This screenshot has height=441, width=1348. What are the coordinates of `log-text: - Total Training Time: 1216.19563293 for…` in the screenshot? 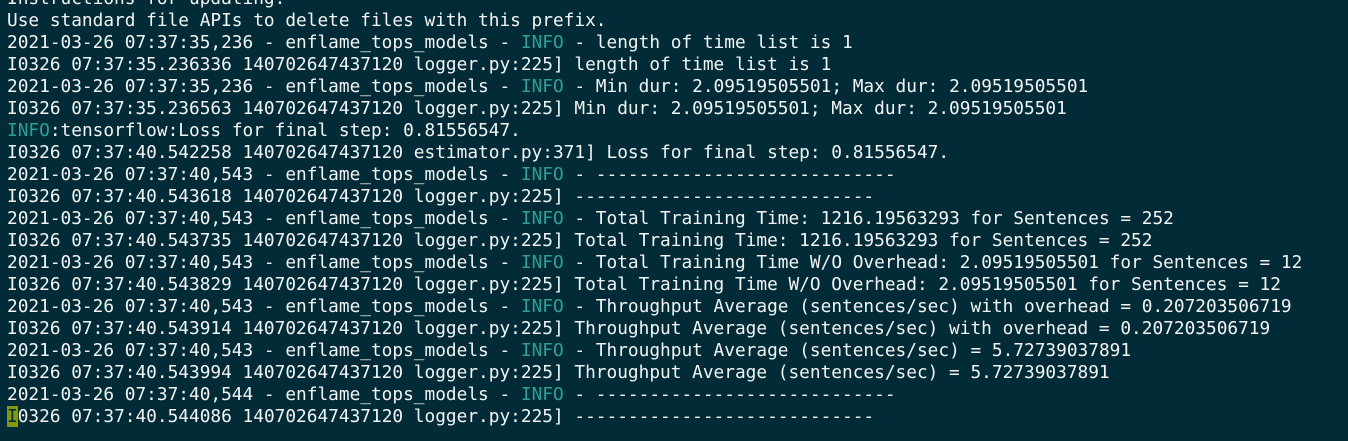 It's located at (868, 218).